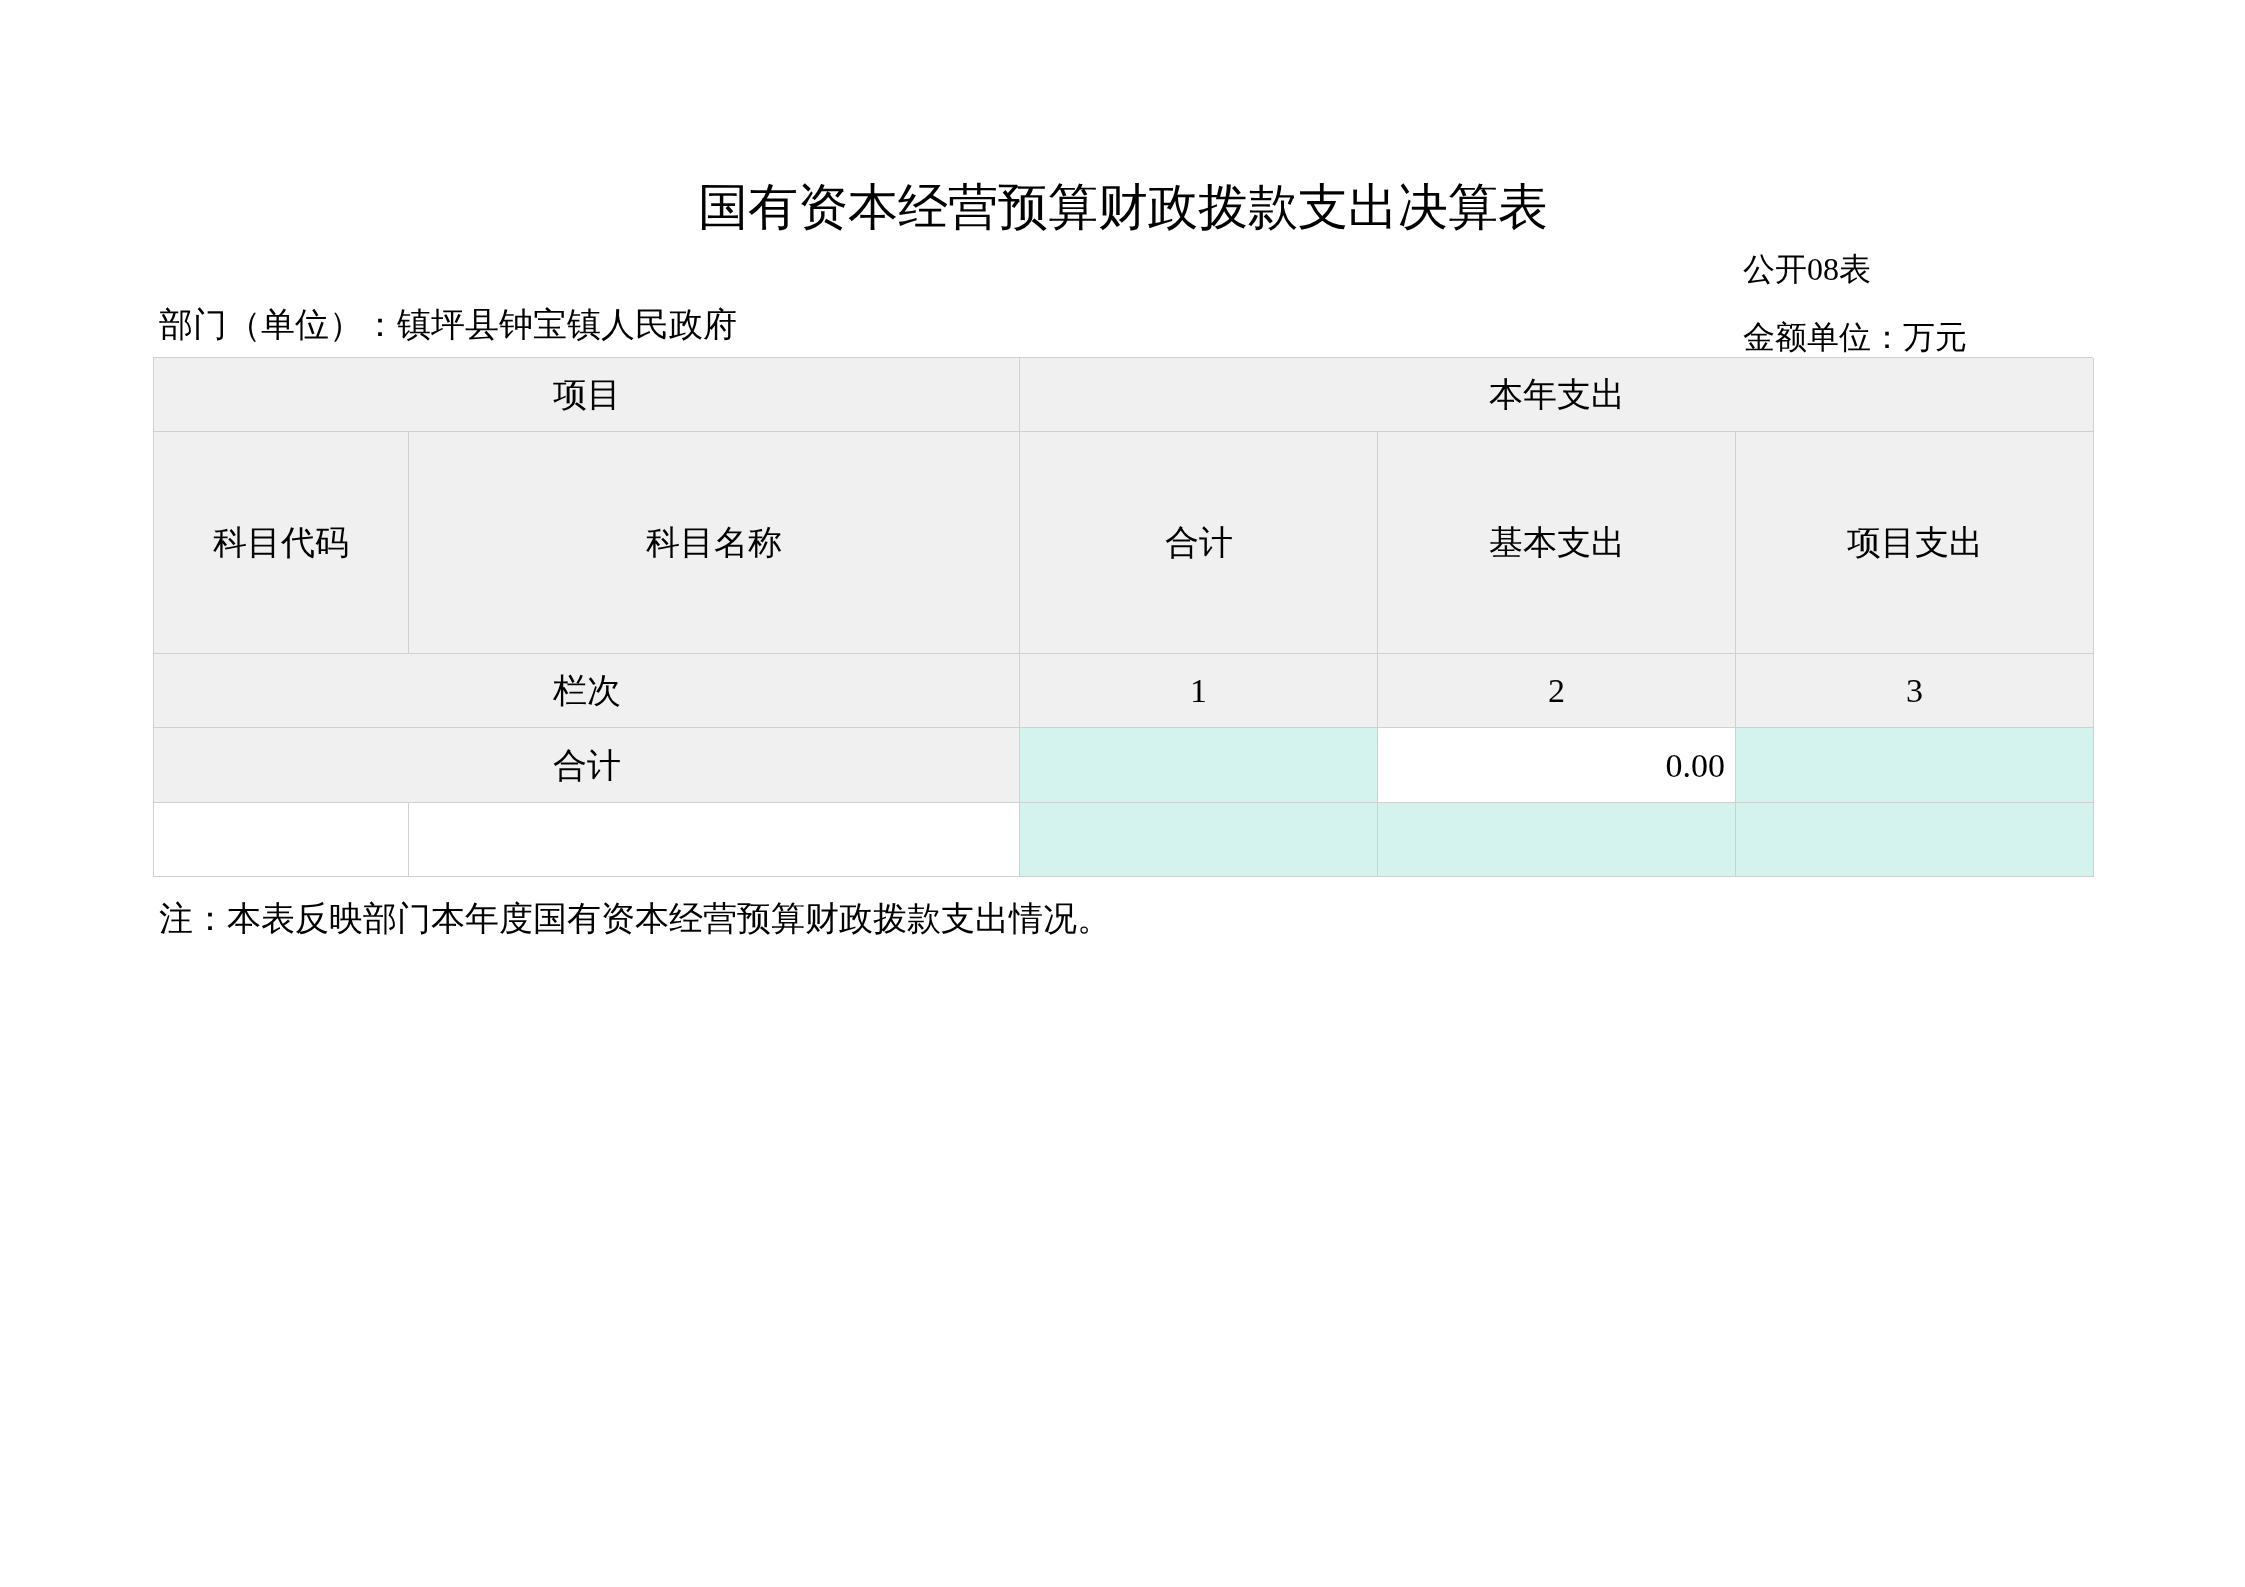  I want to click on header-cell: 科目代码, so click(281, 543).